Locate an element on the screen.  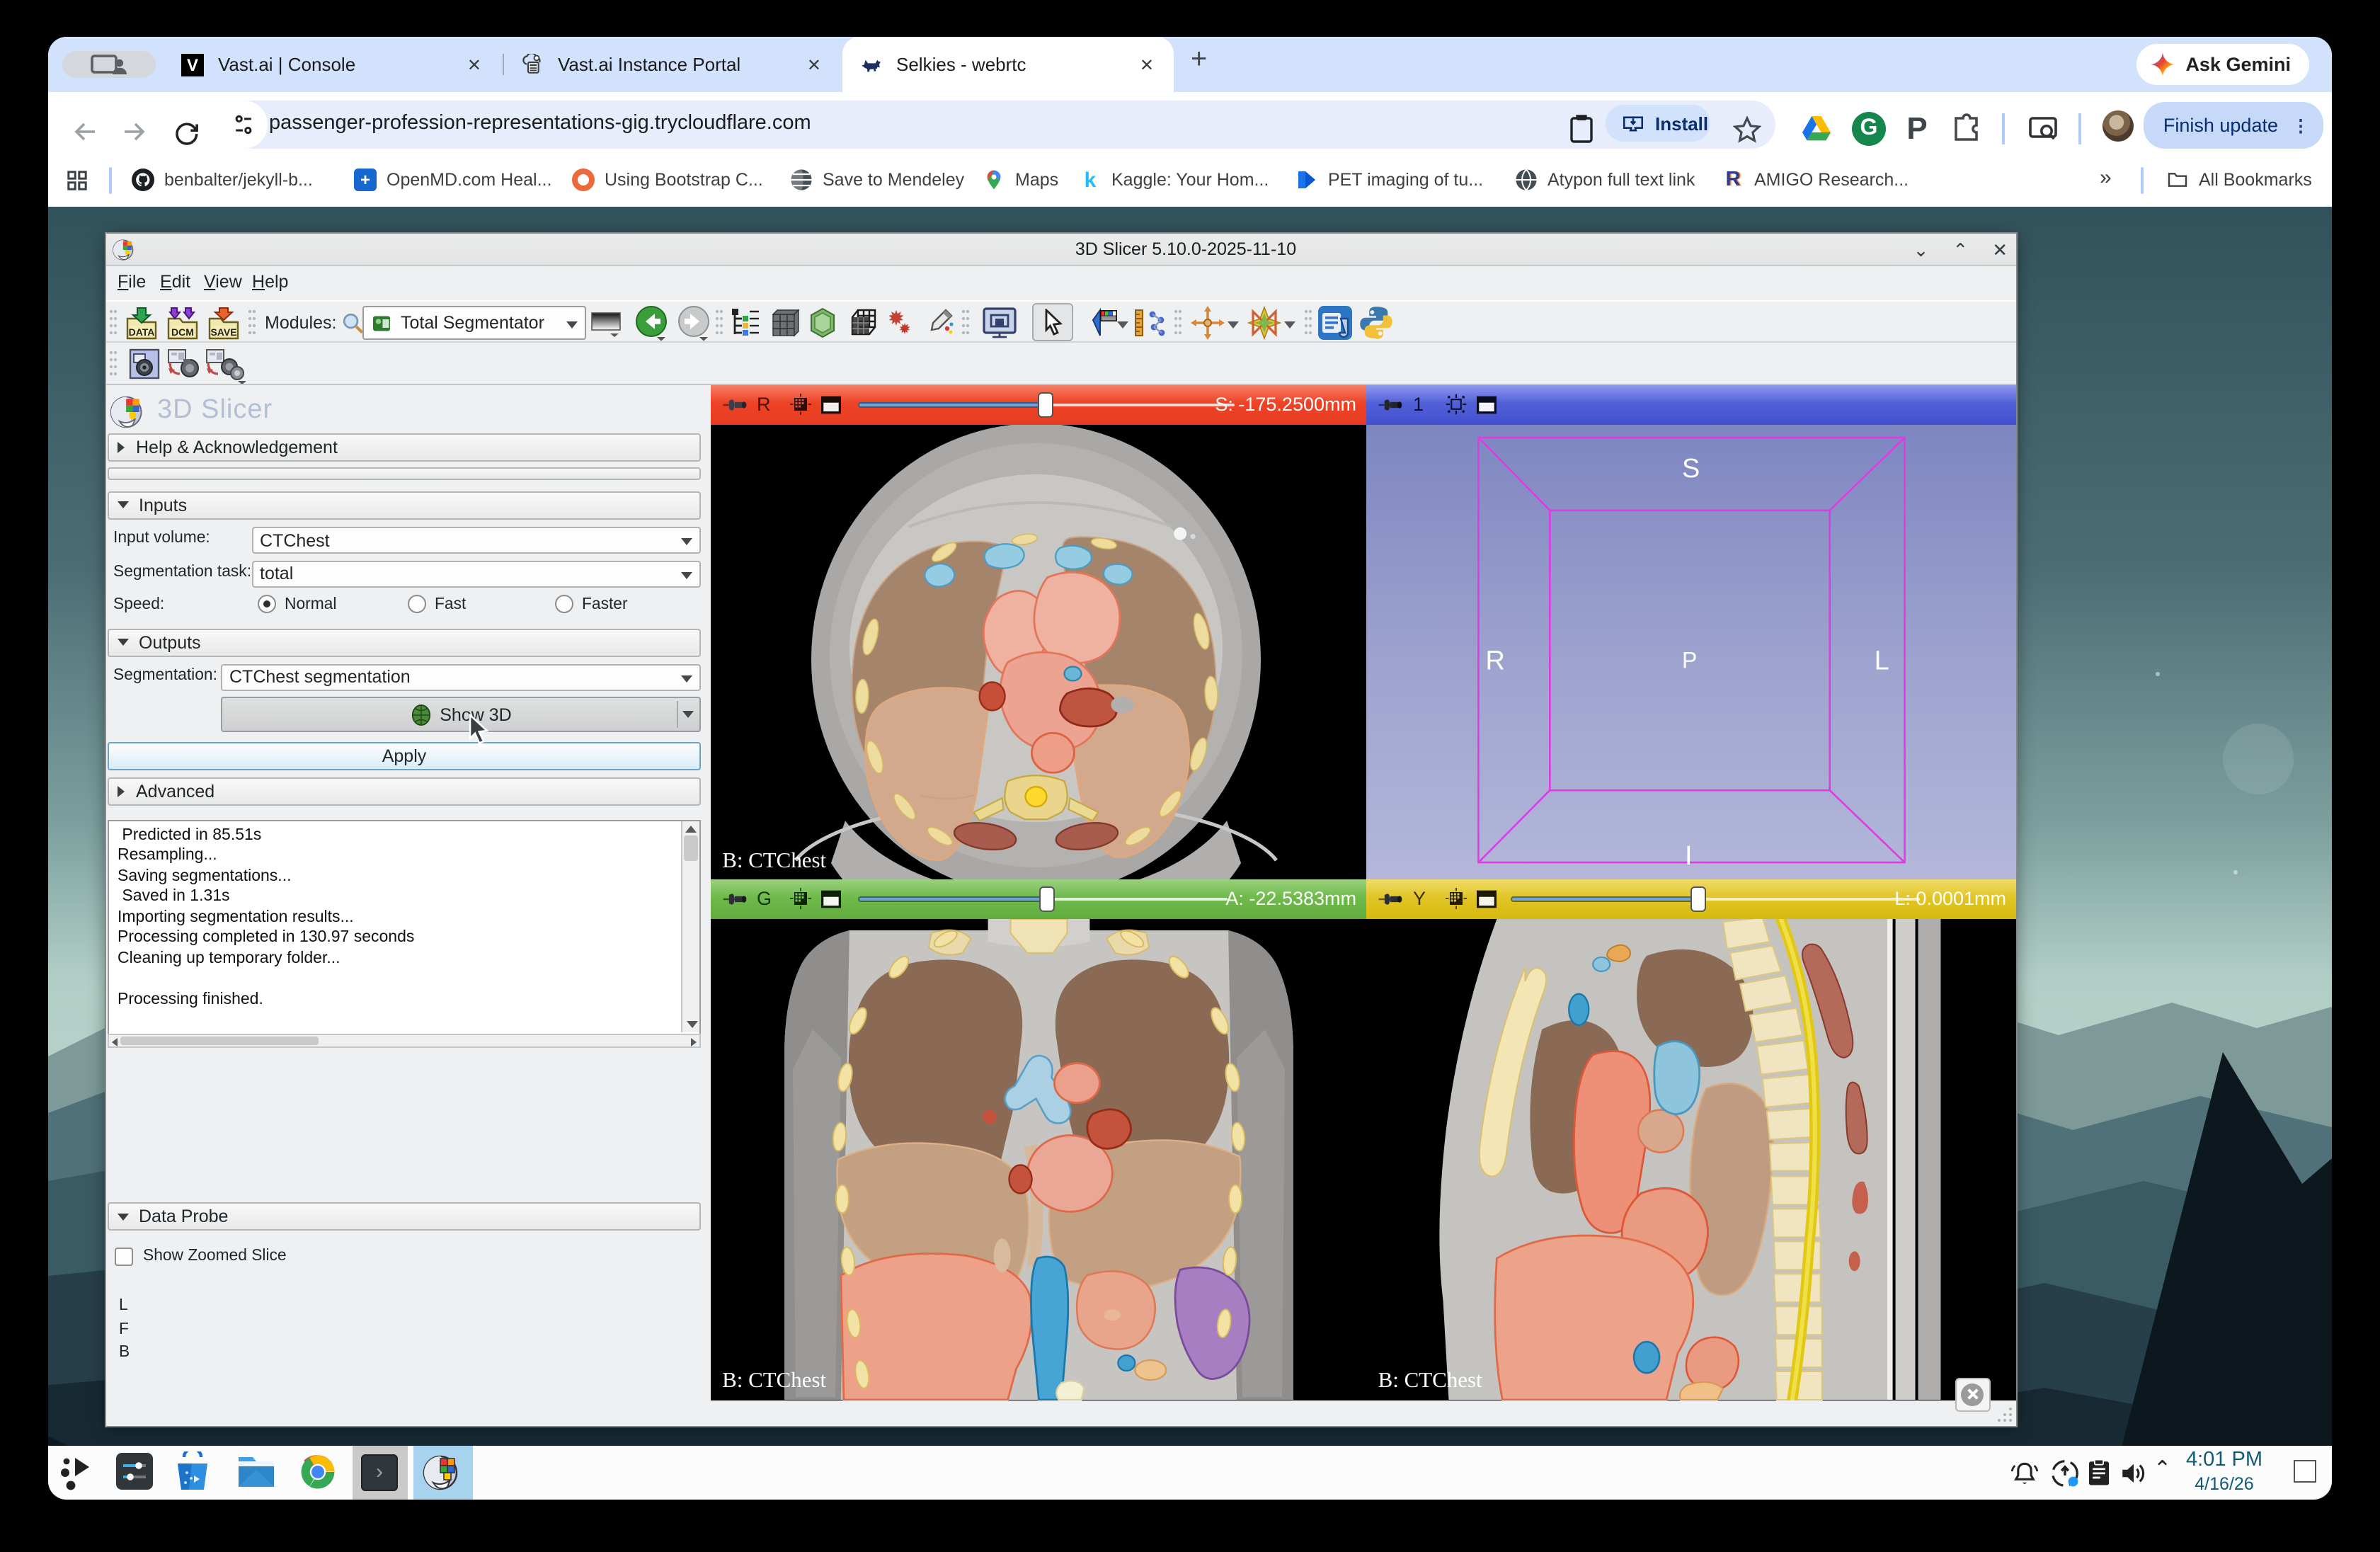
svg-text: S is located at coordinates (1691, 468).